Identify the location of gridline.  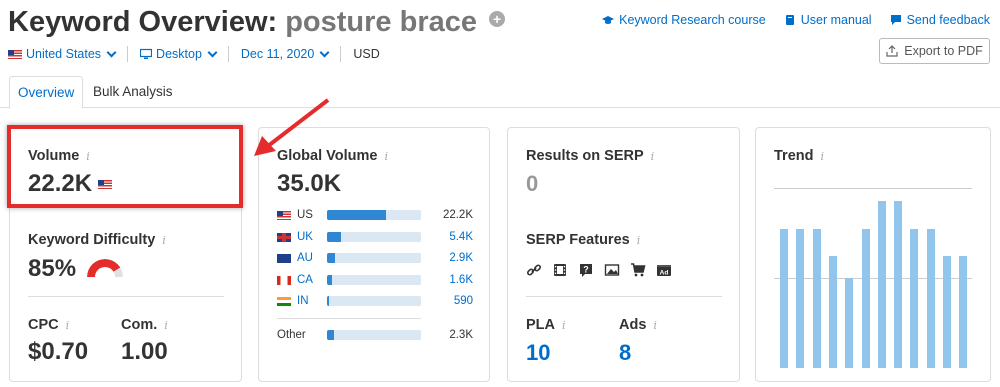
(873, 188).